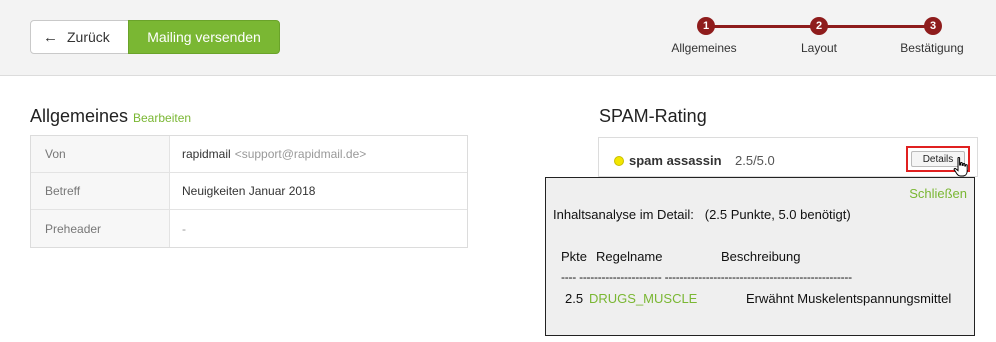  What do you see at coordinates (249, 228) in the screenshot?
I see `table-row: Preheader -` at bounding box center [249, 228].